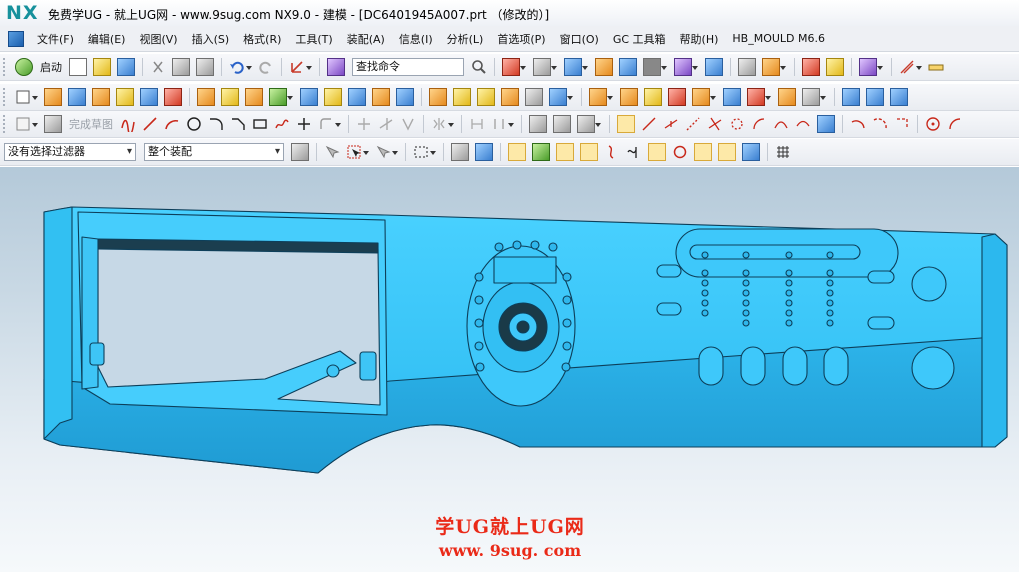  What do you see at coordinates (329, 124) in the screenshot?
I see `offset-curve-icon` at bounding box center [329, 124].